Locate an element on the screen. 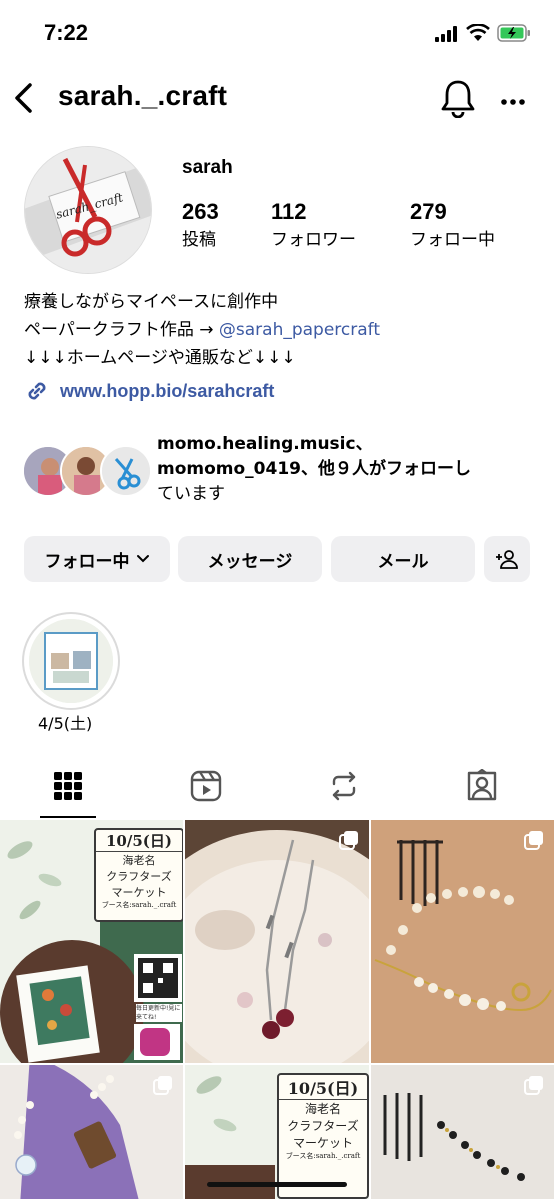  tab-grid-indicator is located at coordinates (68, 817).